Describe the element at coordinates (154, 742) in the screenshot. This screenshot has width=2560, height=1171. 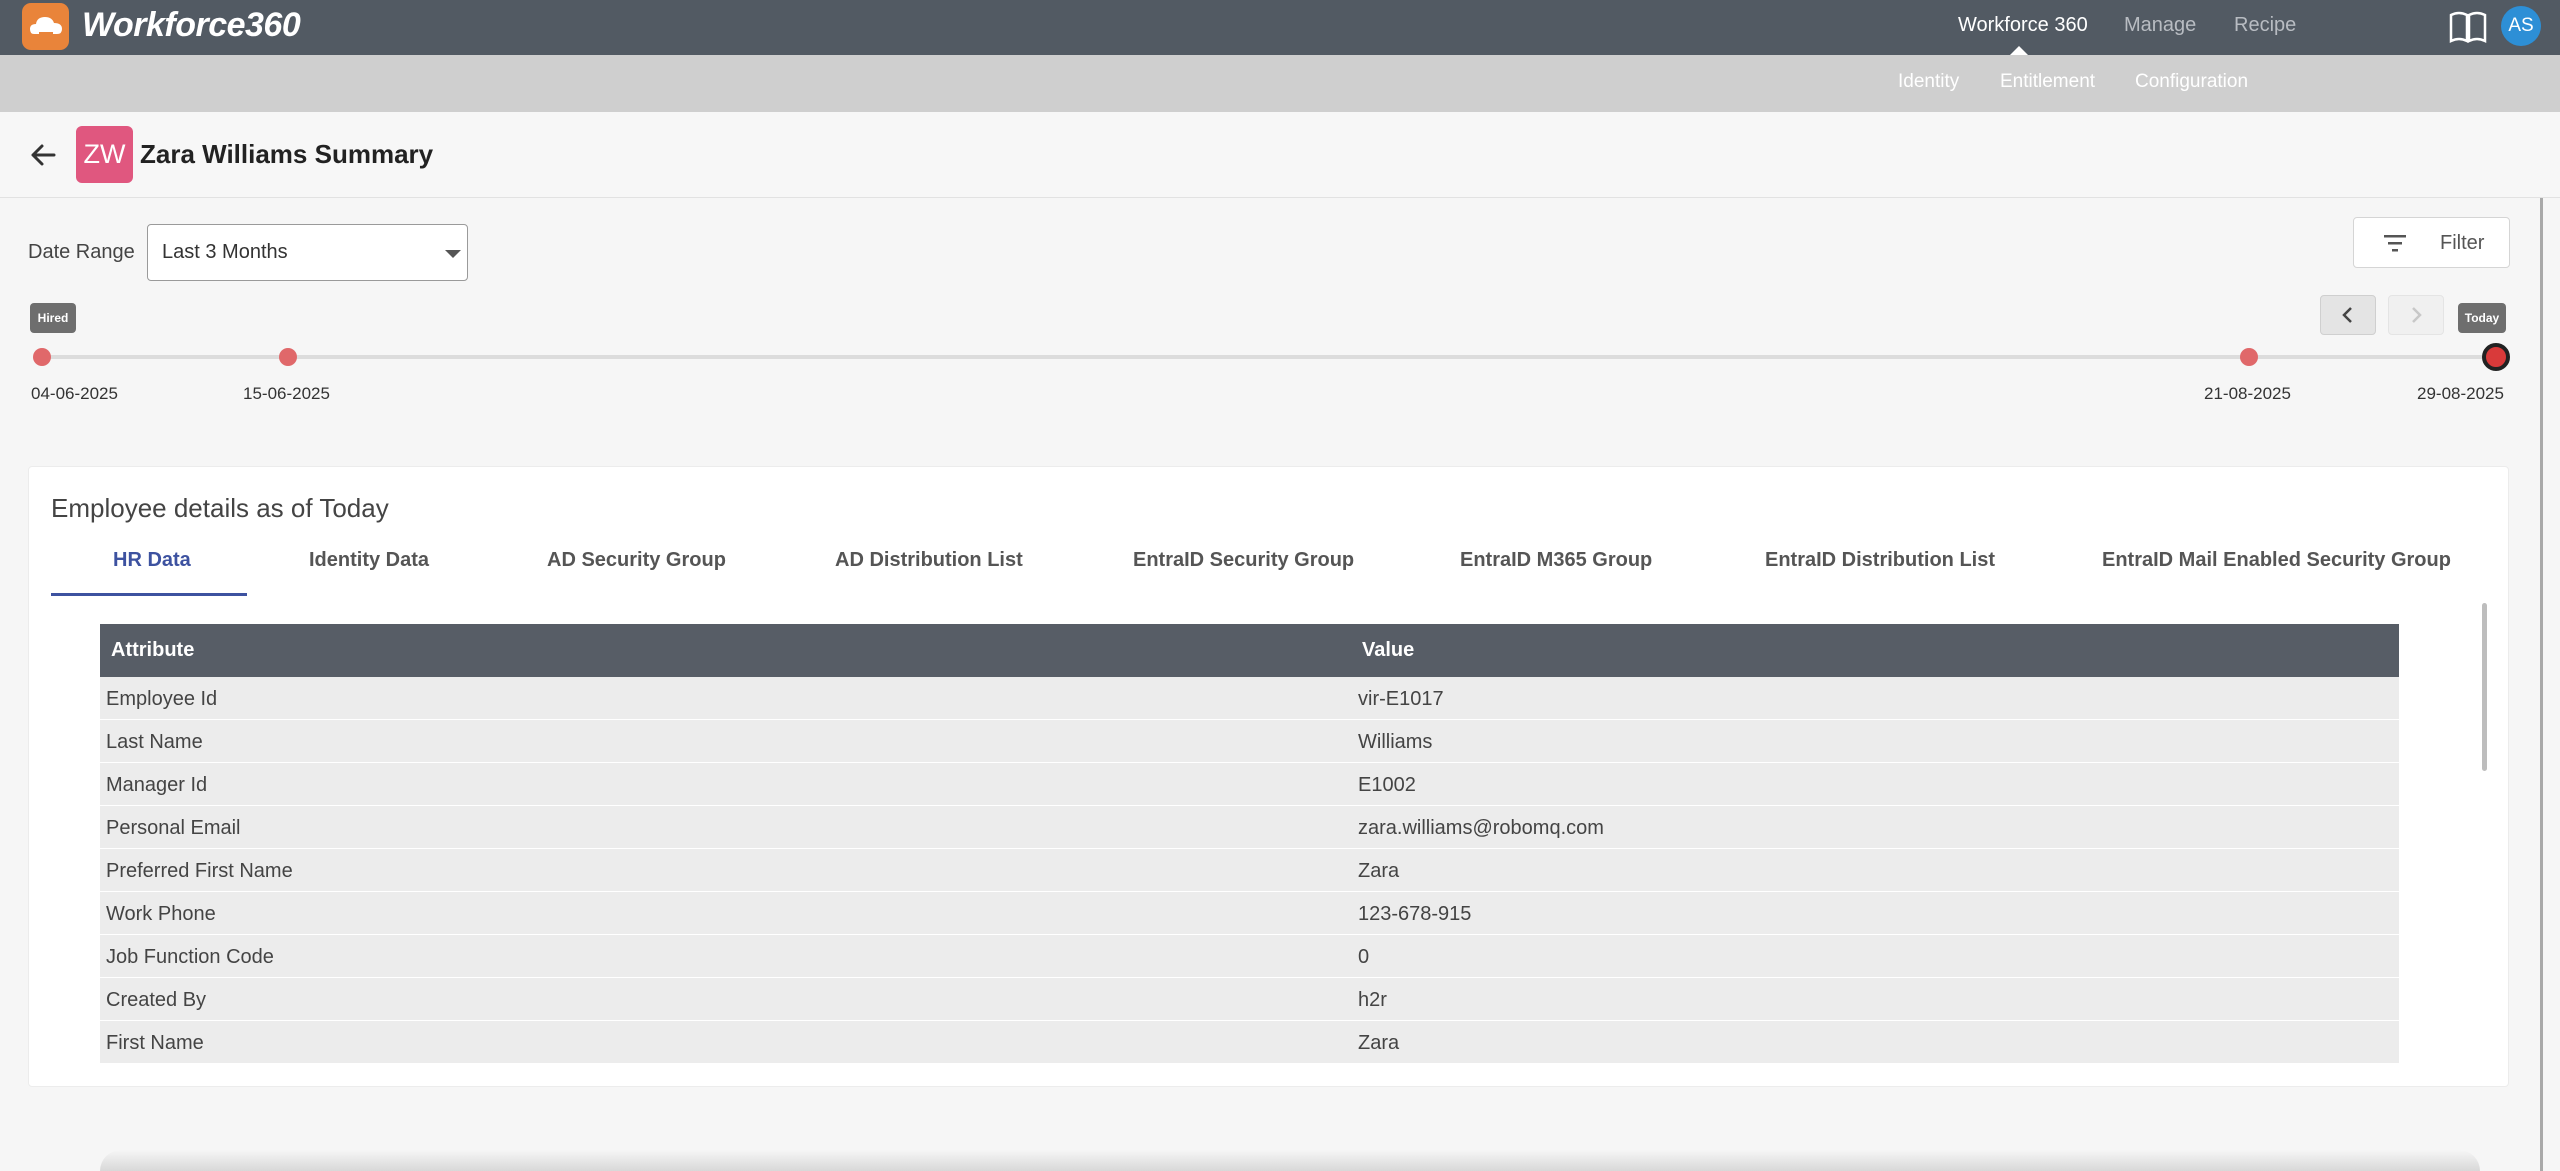
I see `attribute-cell: Last Name` at that location.